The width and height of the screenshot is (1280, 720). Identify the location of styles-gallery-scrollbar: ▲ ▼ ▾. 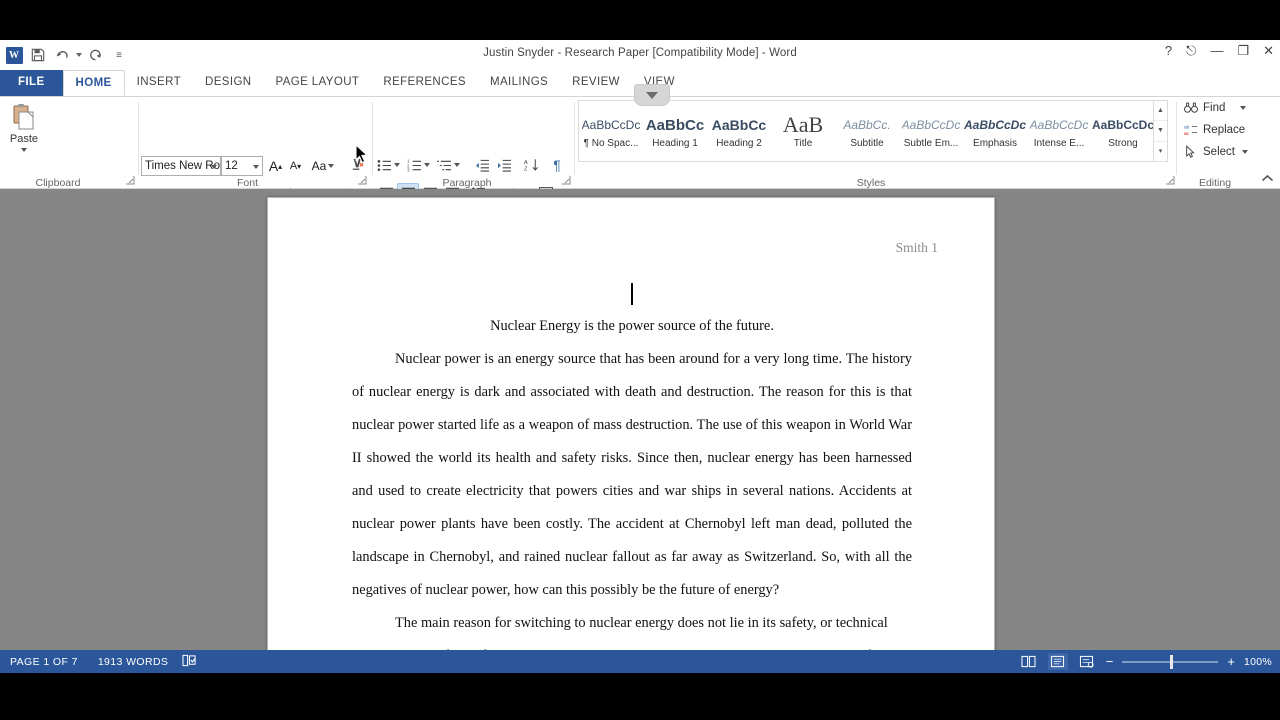
(1160, 131).